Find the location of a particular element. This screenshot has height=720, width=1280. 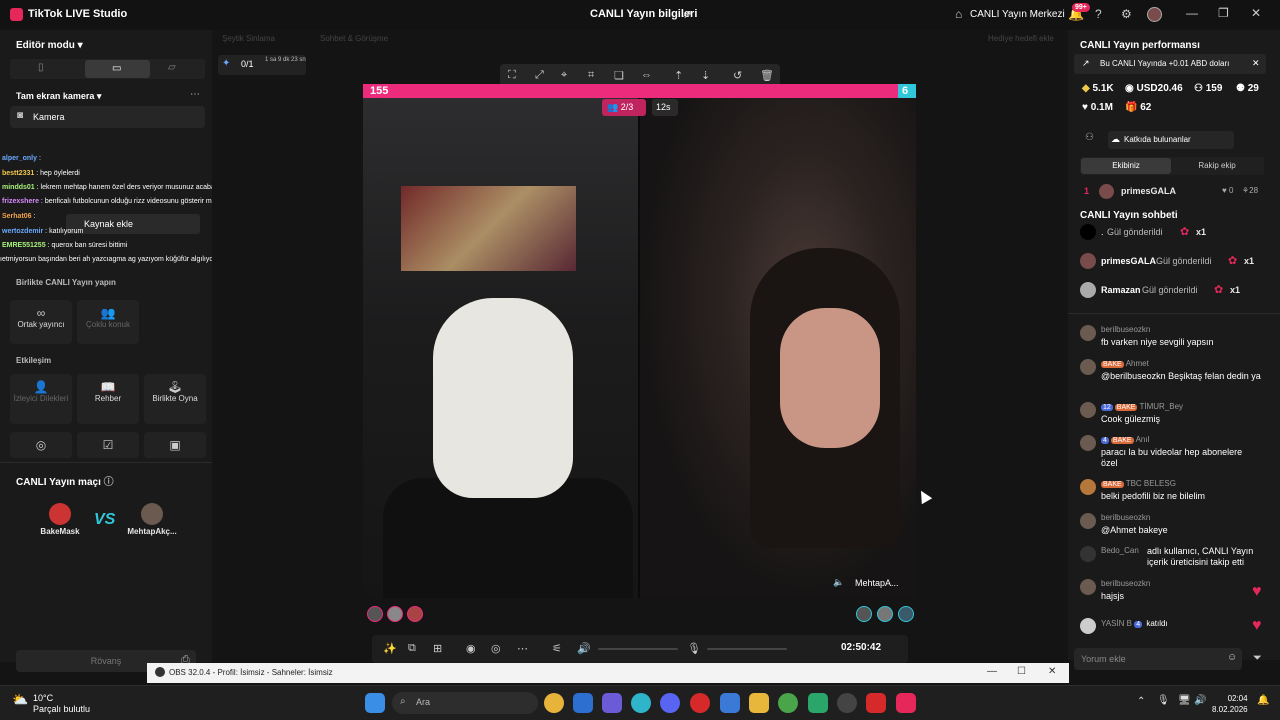

start-icon is located at coordinates (375, 703).